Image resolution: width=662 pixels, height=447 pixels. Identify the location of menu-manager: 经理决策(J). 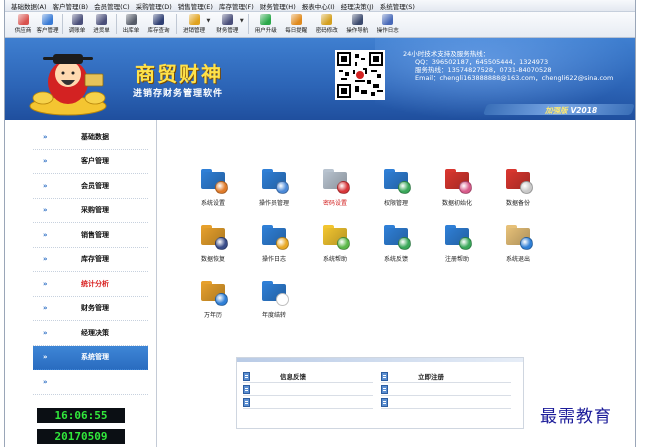
(357, 6).